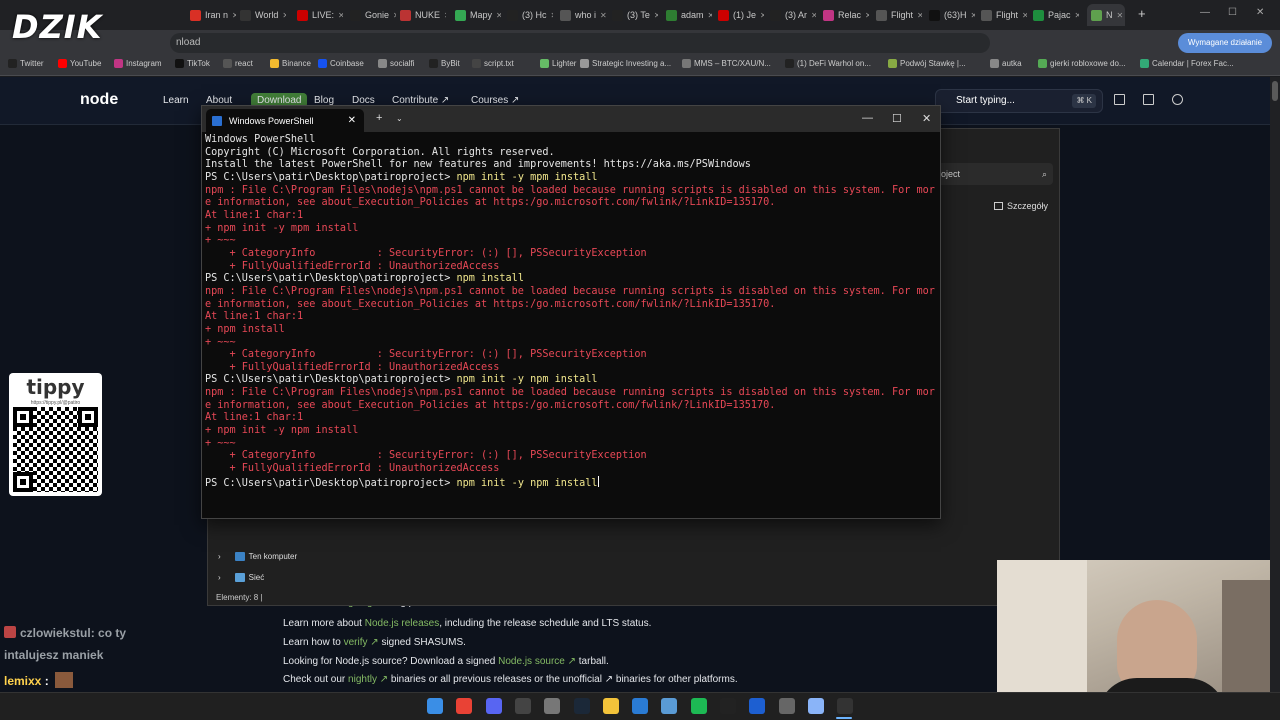 This screenshot has height=720, width=1280. What do you see at coordinates (1148, 99) in the screenshot?
I see `translate-icon` at bounding box center [1148, 99].